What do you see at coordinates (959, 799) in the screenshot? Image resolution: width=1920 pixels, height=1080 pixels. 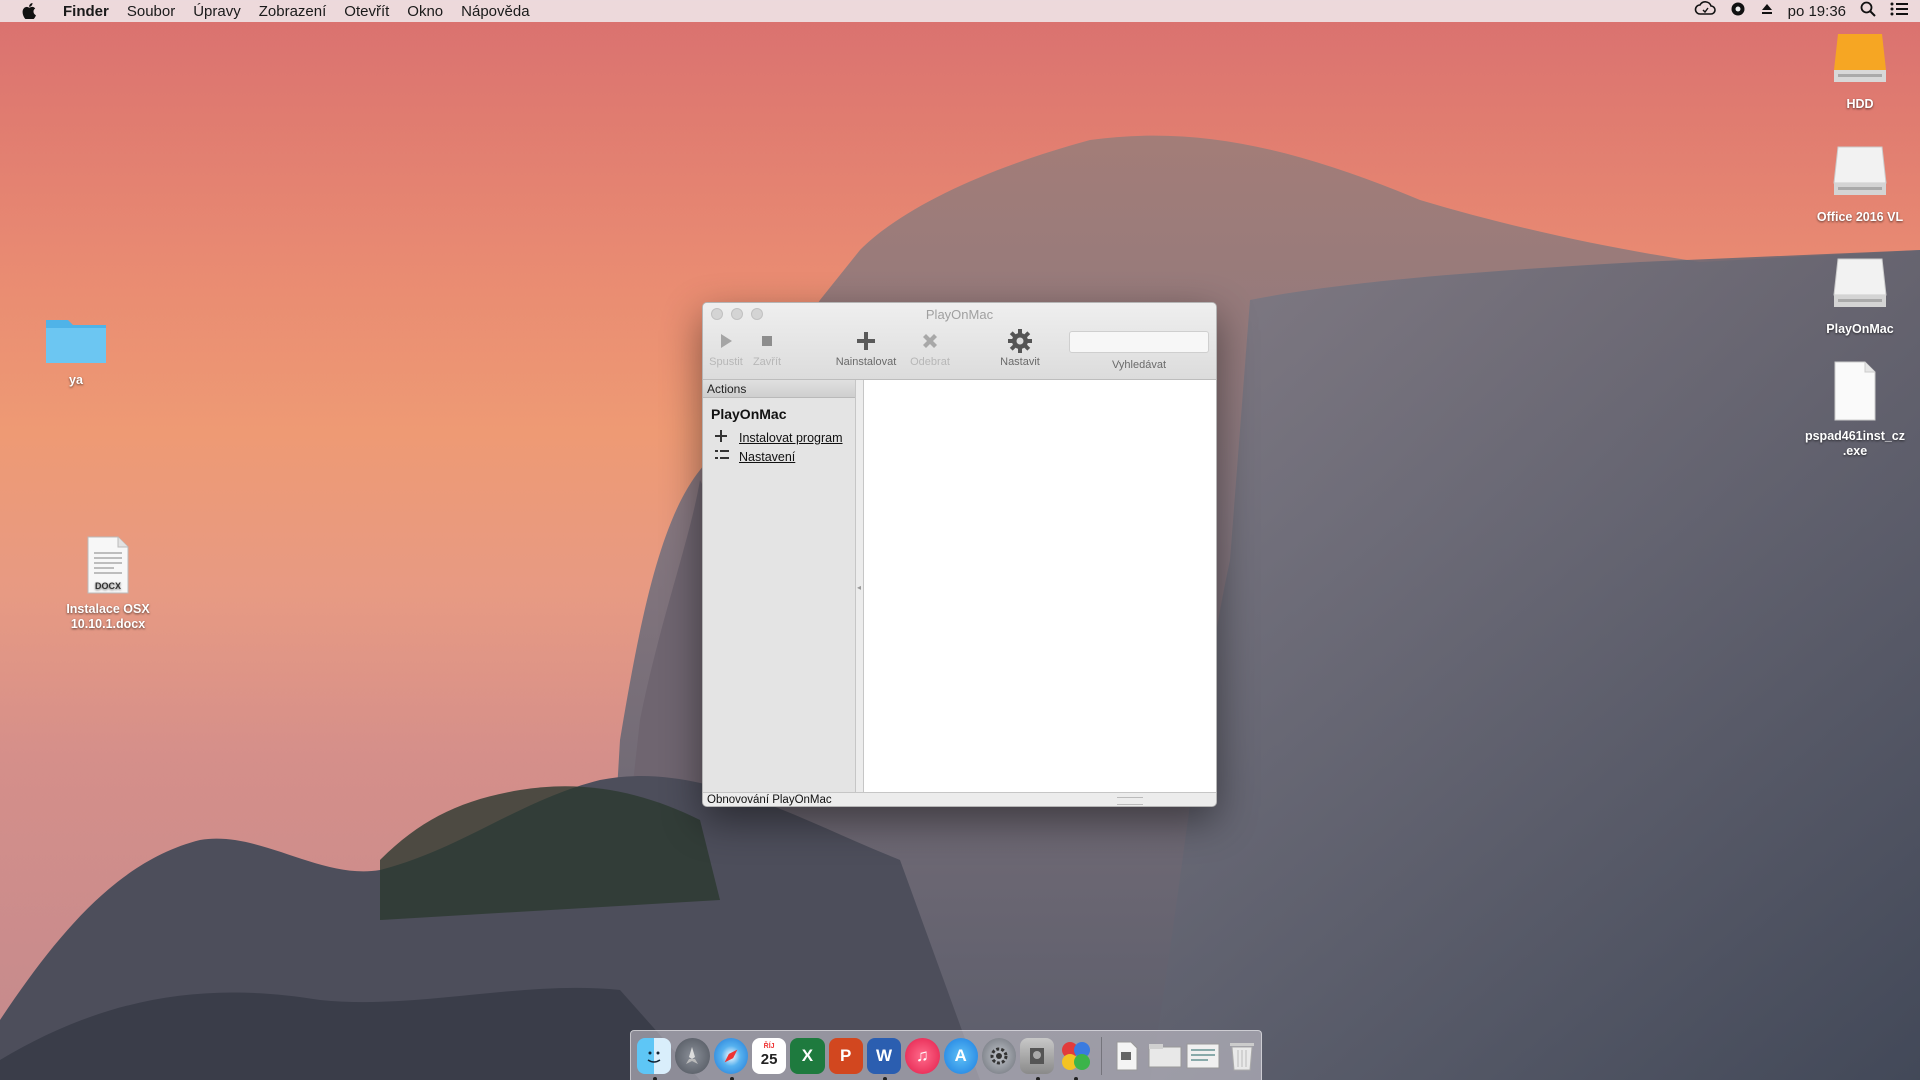 I see `status-bar: Obnovování PlayOnMac` at bounding box center [959, 799].